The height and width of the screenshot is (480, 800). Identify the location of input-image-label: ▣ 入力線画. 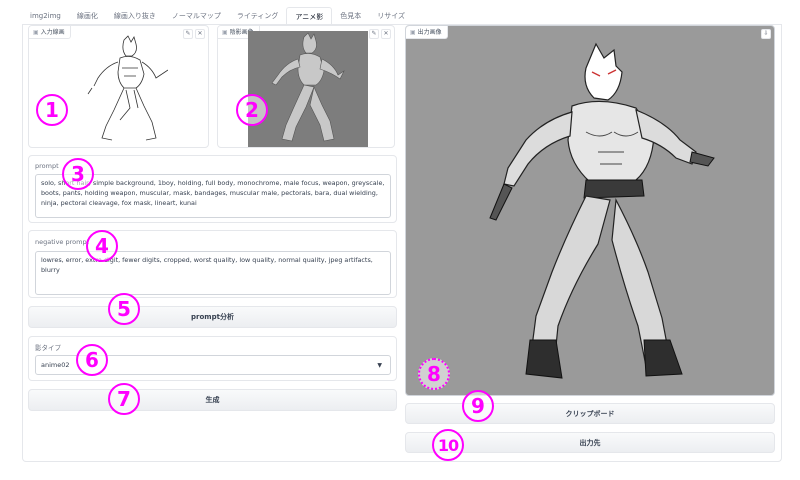
(50, 32).